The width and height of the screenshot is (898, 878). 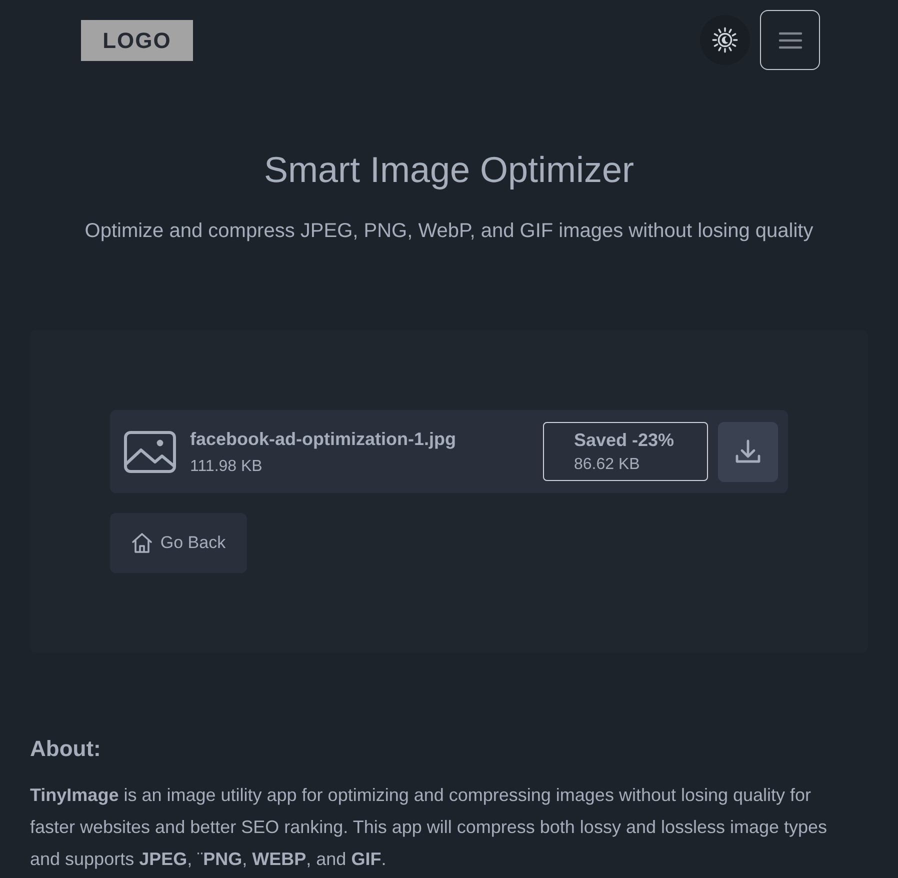 I want to click on sun-moon-icon, so click(x=725, y=40).